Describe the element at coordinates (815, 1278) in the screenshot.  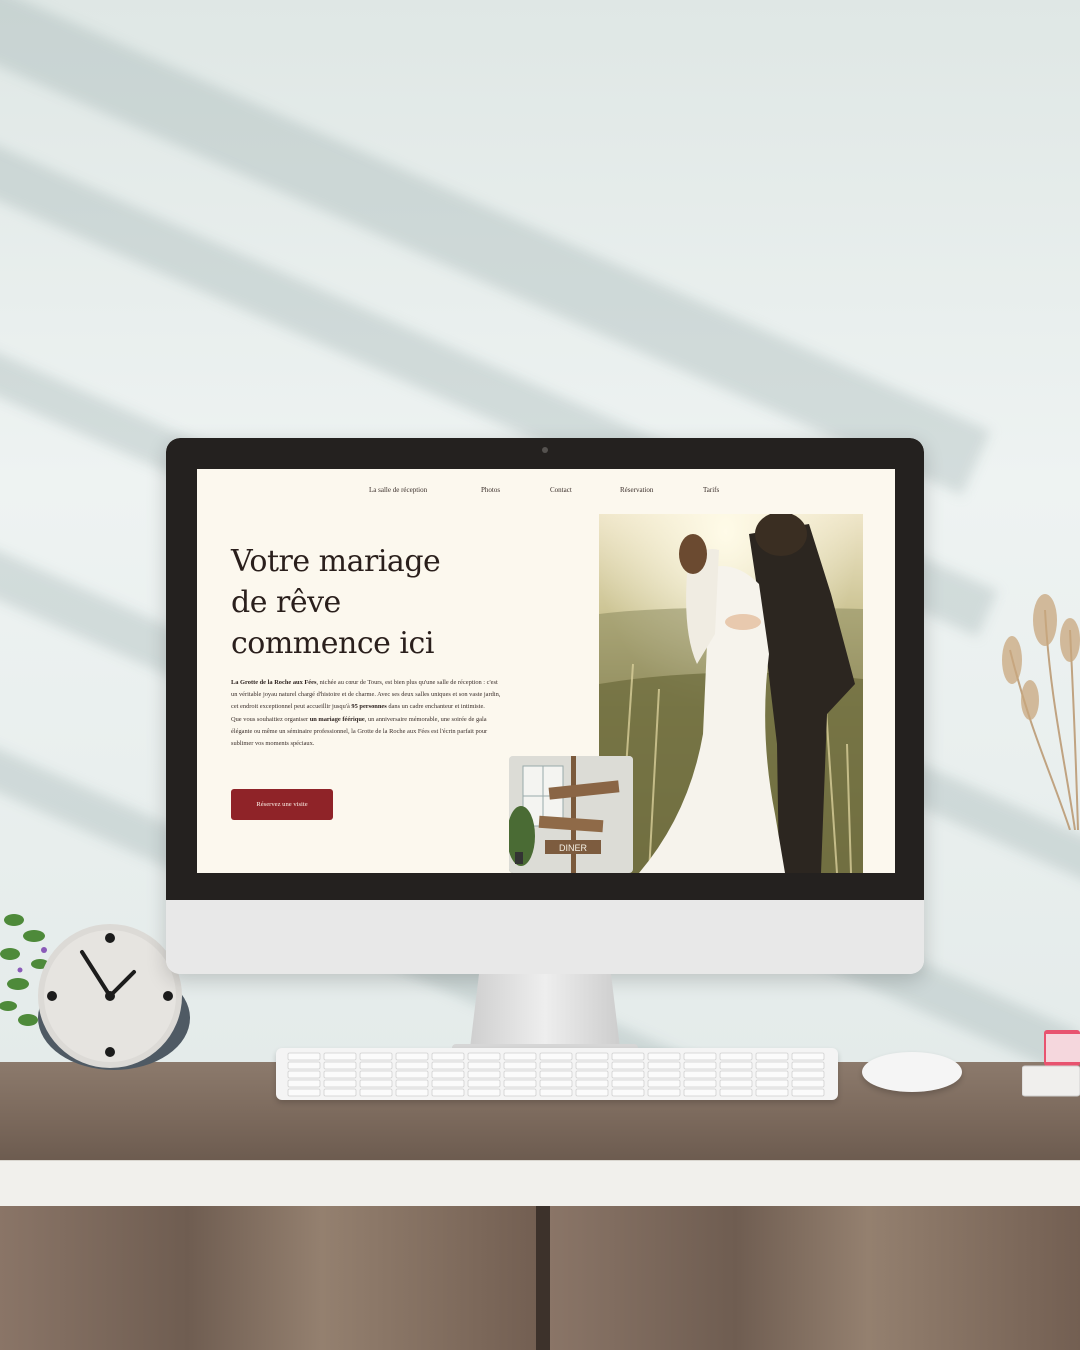
I see `desk-drawer-right` at that location.